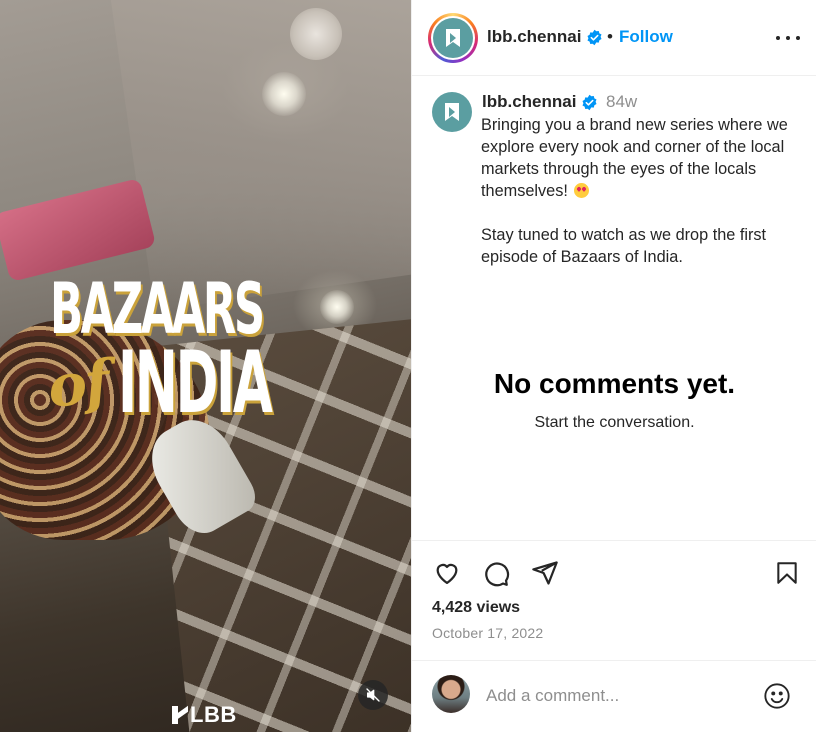 The height and width of the screenshot is (732, 816). Describe the element at coordinates (614, 600) in the screenshot. I see `post-actions: 4,428 views October 17, 2022` at that location.